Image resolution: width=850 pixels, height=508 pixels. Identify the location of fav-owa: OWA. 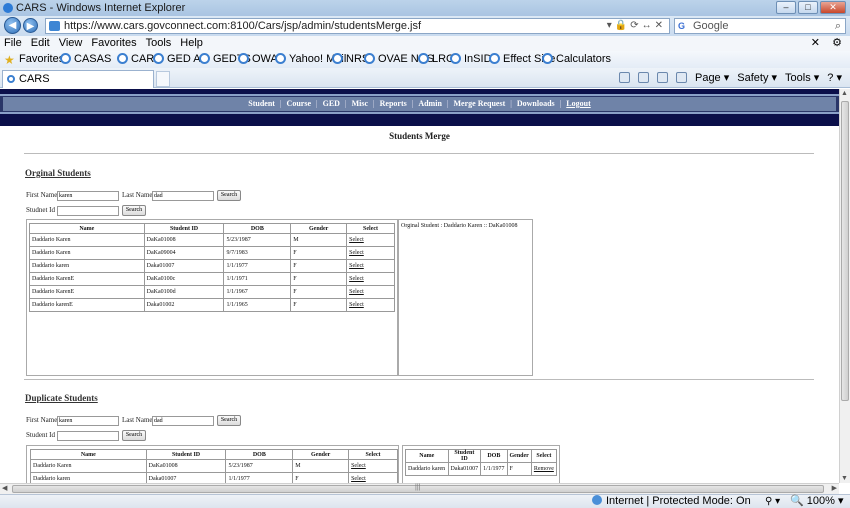
(258, 59).